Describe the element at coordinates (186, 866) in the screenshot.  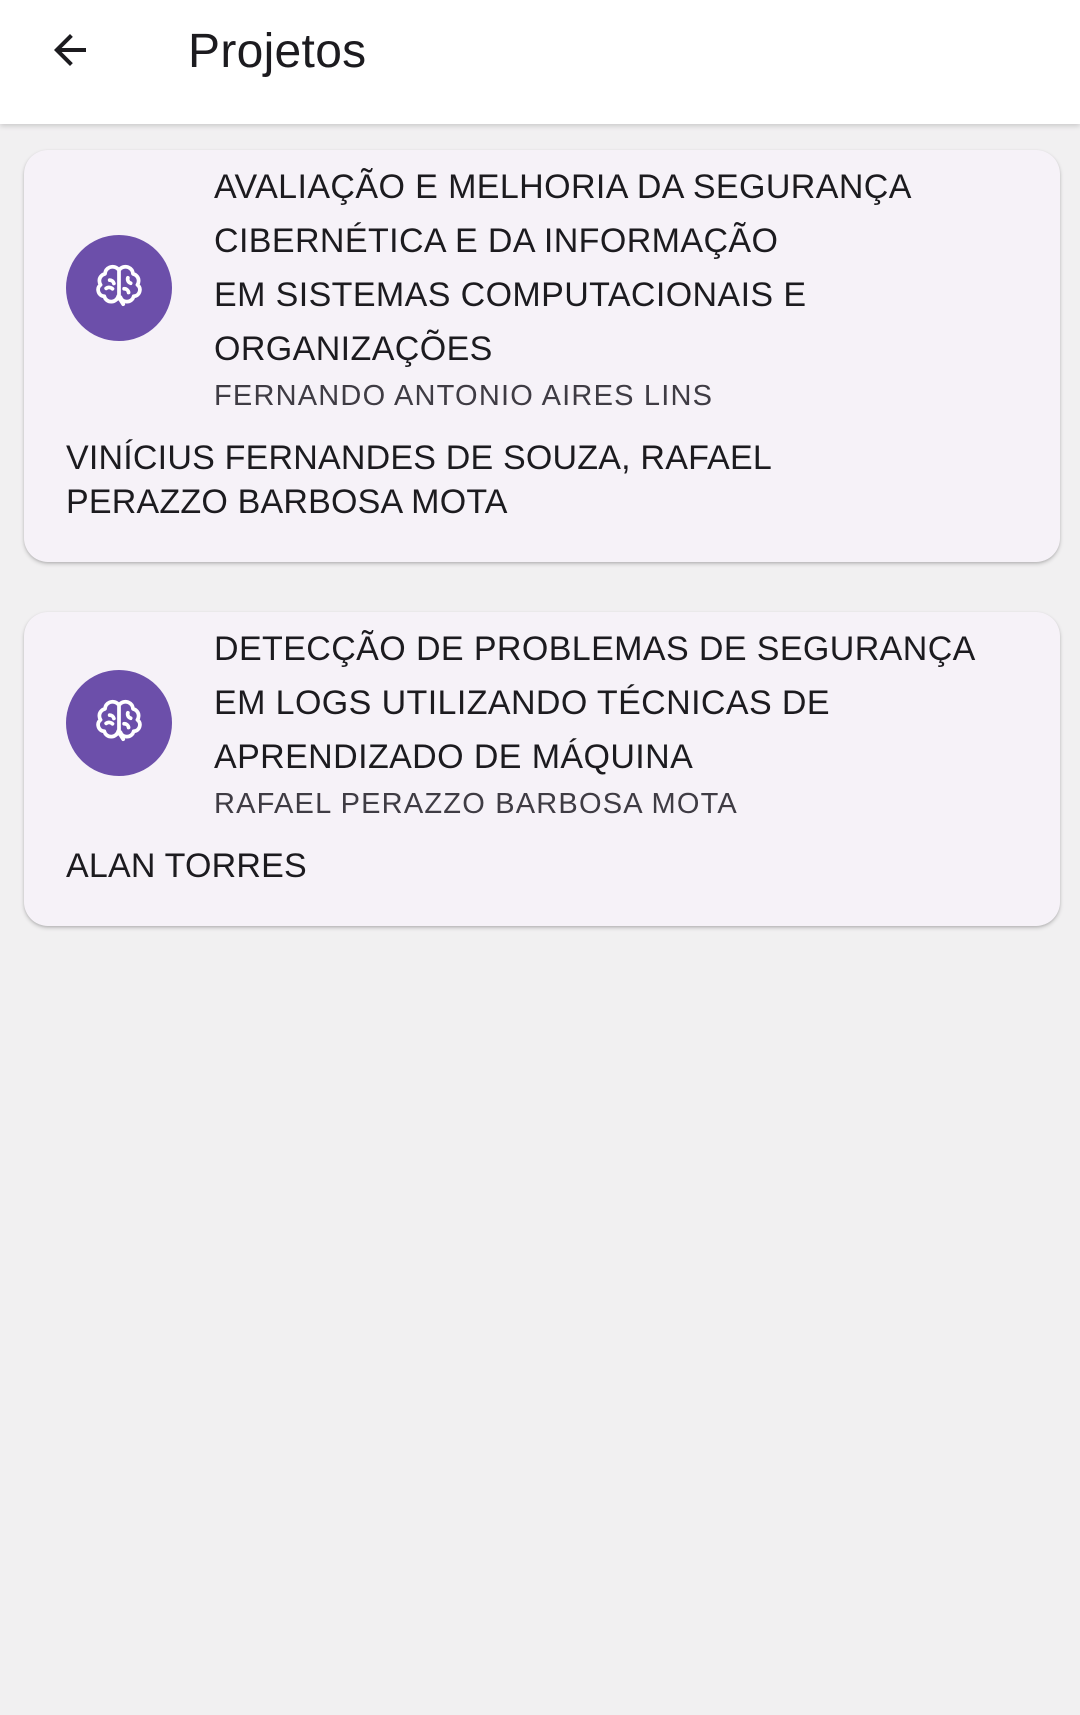
I see `project-members: ALAN TORRES` at that location.